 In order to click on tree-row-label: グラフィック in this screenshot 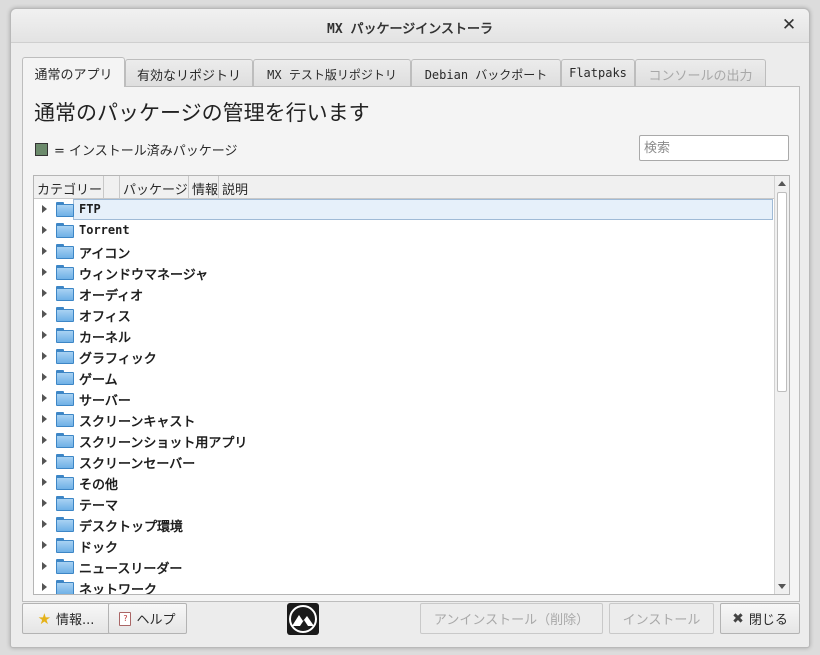, I will do `click(118, 359)`.